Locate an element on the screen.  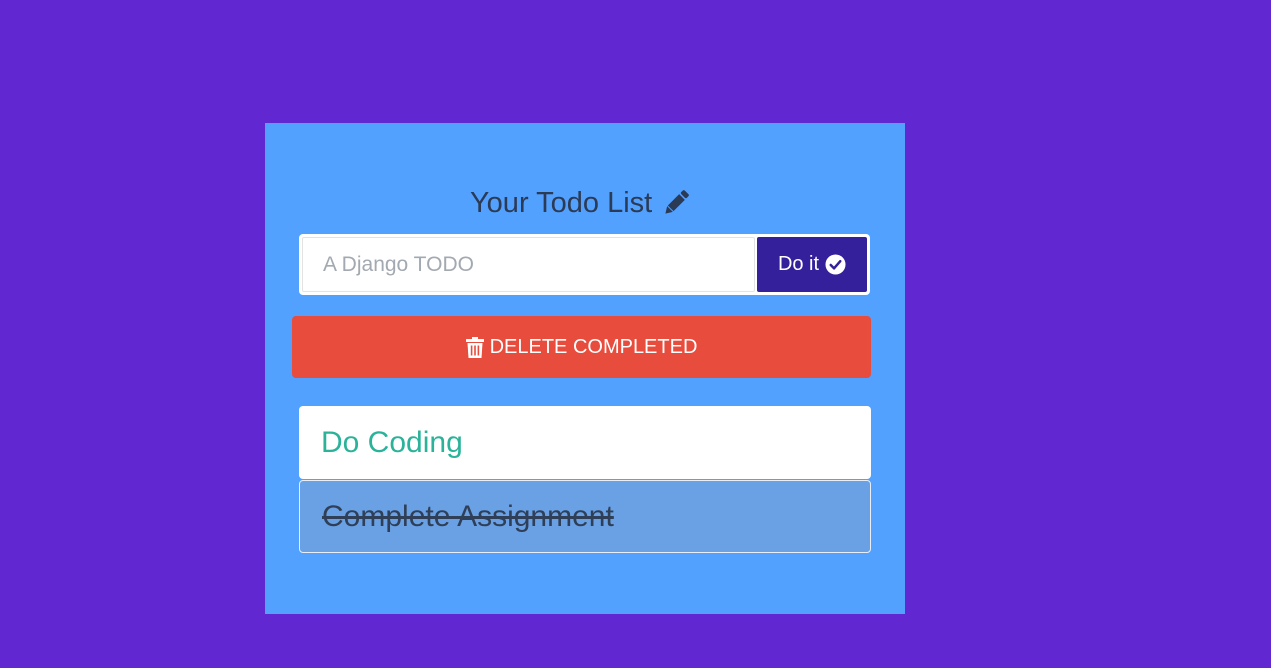
todo-item-text: Complete Assignment is located at coordinates (468, 516).